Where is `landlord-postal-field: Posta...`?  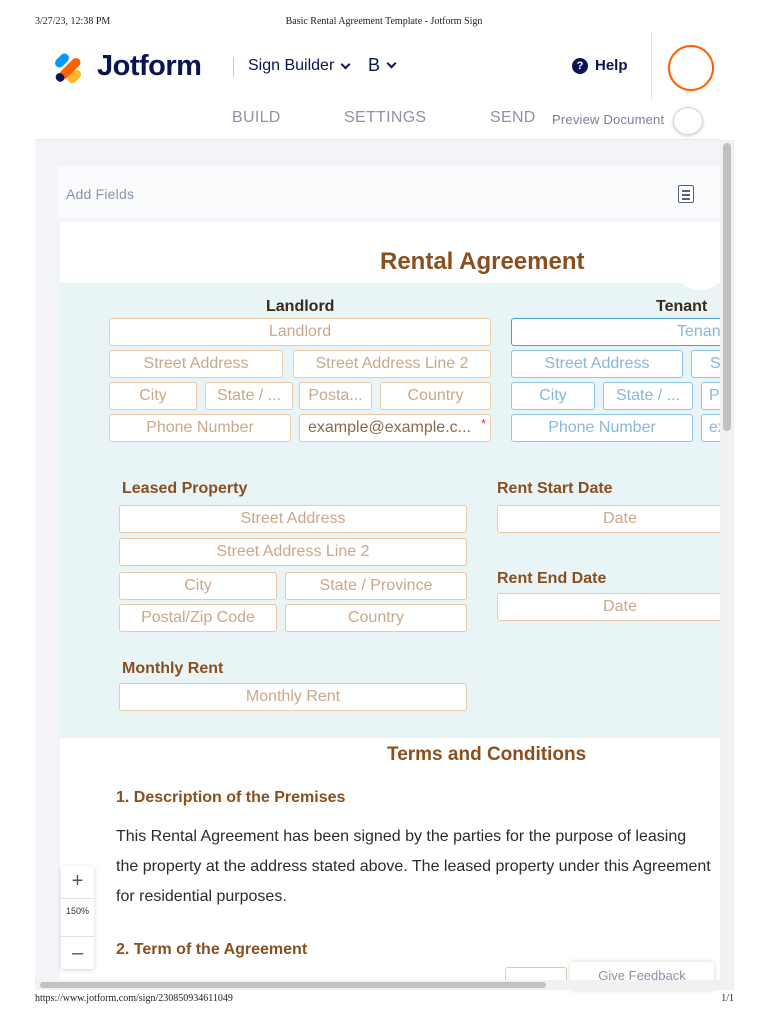
landlord-postal-field: Posta... is located at coordinates (335, 396).